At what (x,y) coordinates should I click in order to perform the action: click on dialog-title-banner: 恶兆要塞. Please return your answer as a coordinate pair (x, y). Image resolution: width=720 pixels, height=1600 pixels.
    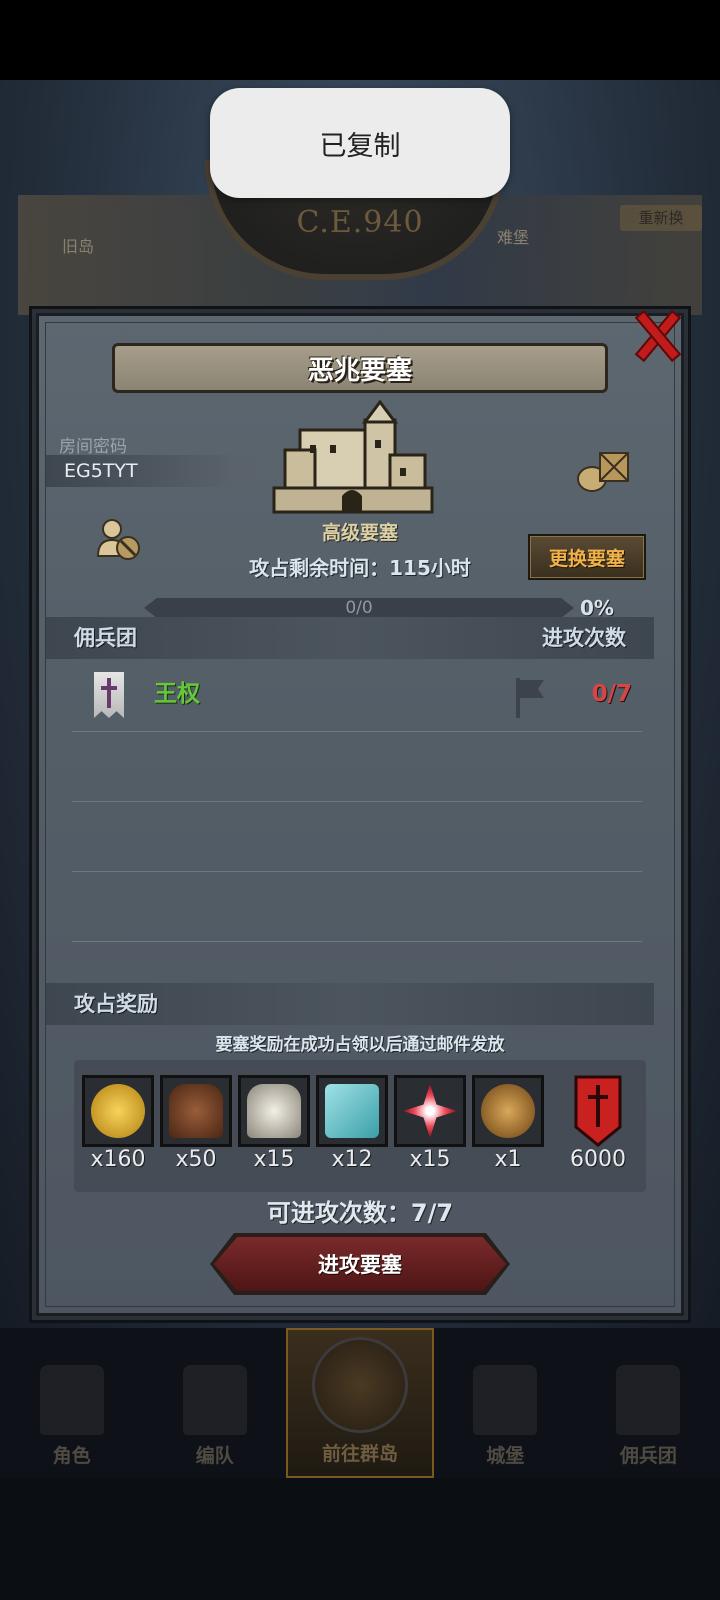
    Looking at the image, I should click on (360, 368).